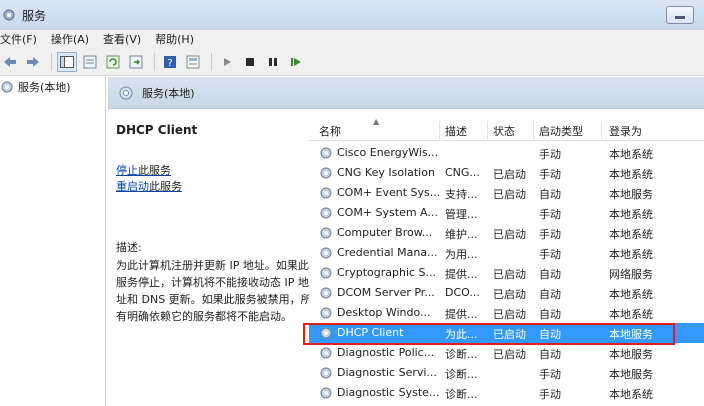  I want to click on pause-icon, so click(273, 61).